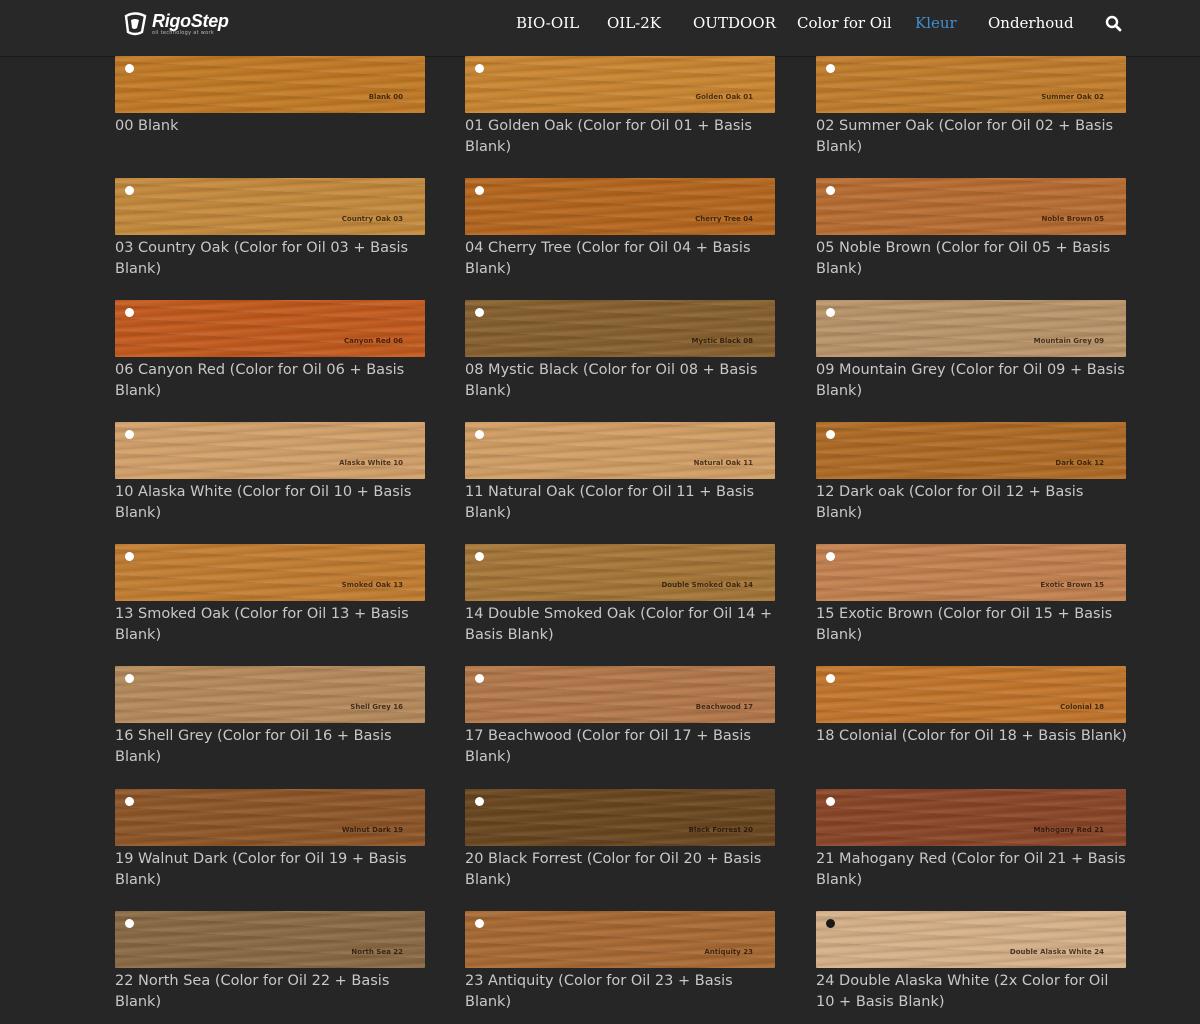 The image size is (1200, 1024). I want to click on wood-swatch-image: Blank 00, so click(270, 84).